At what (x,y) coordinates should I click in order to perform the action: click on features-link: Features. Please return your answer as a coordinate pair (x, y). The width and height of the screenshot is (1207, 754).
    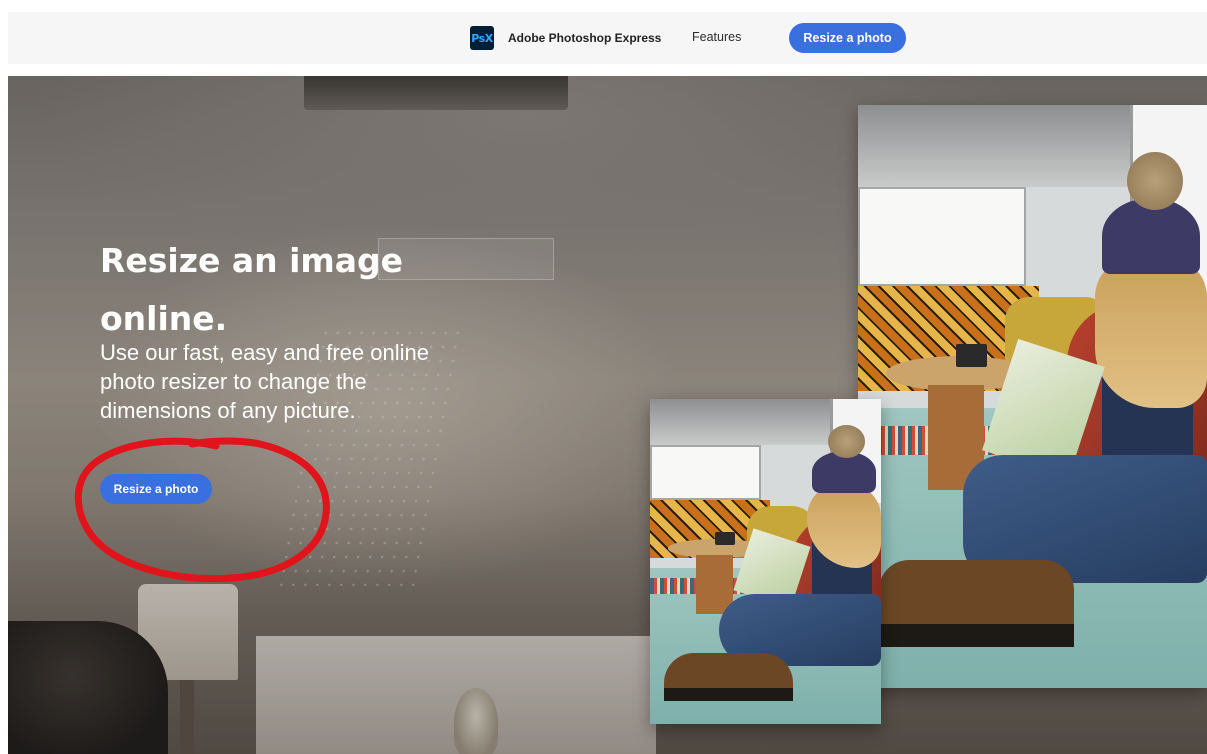
    Looking at the image, I should click on (716, 37).